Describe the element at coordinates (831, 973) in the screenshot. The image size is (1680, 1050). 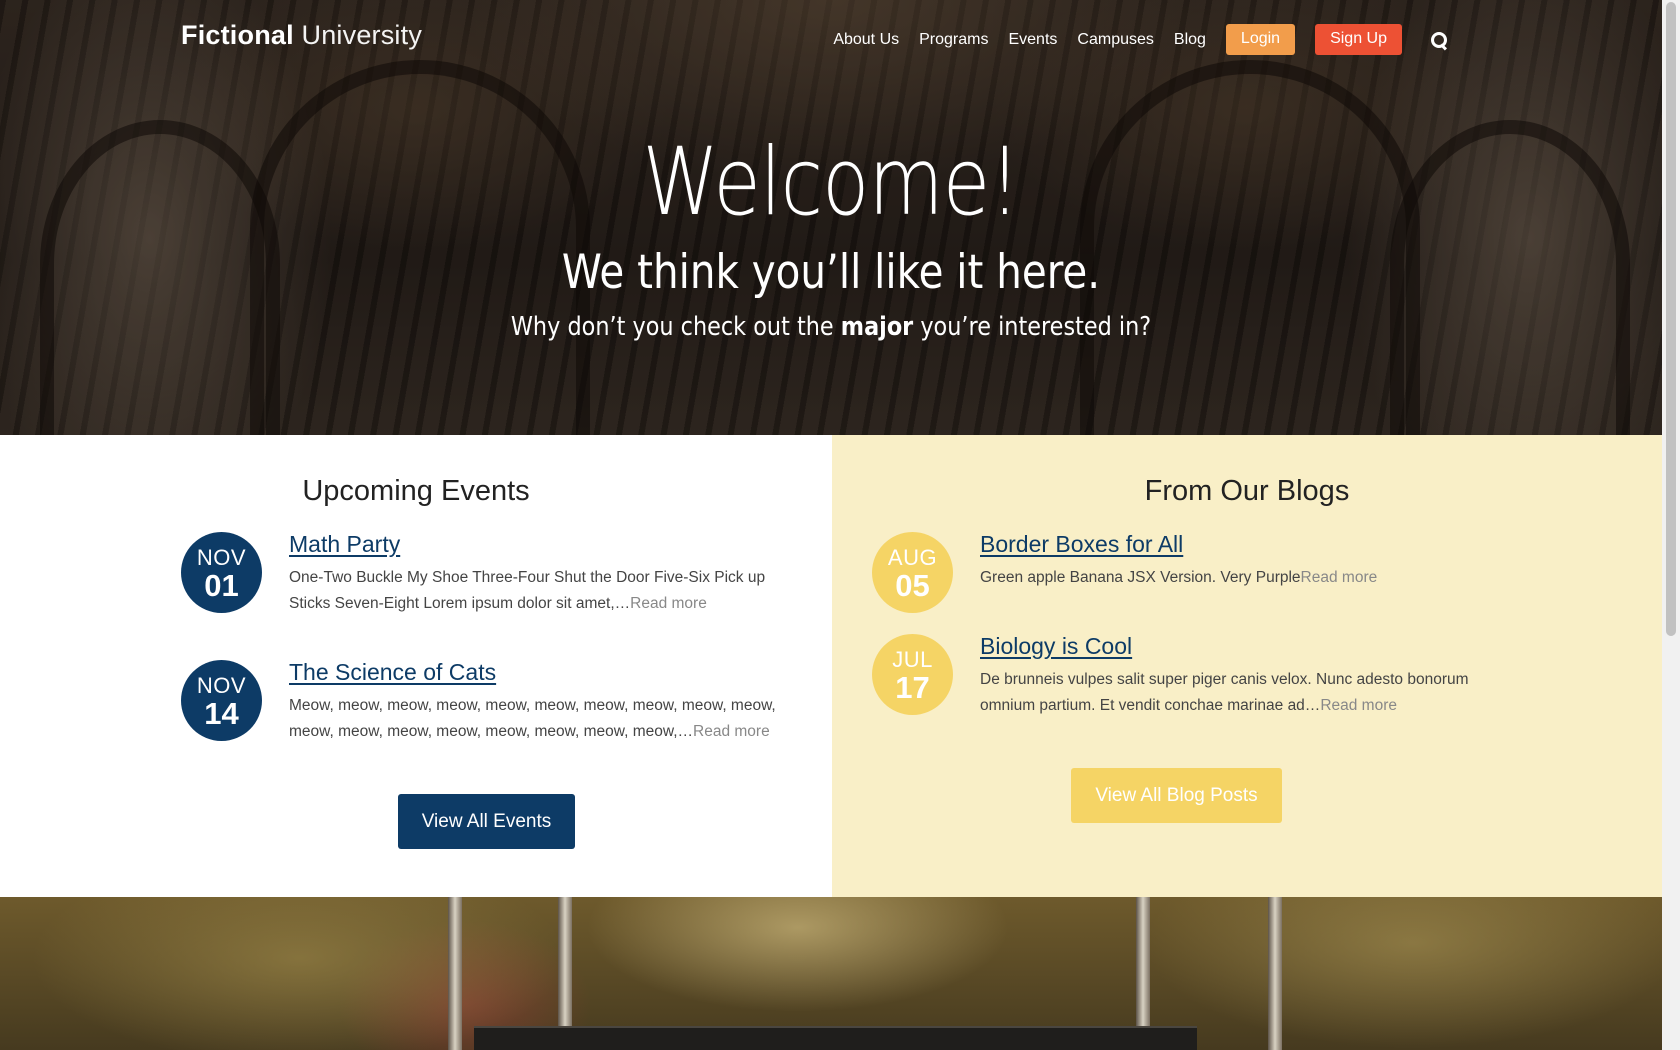
I see `lower-hero-image` at that location.